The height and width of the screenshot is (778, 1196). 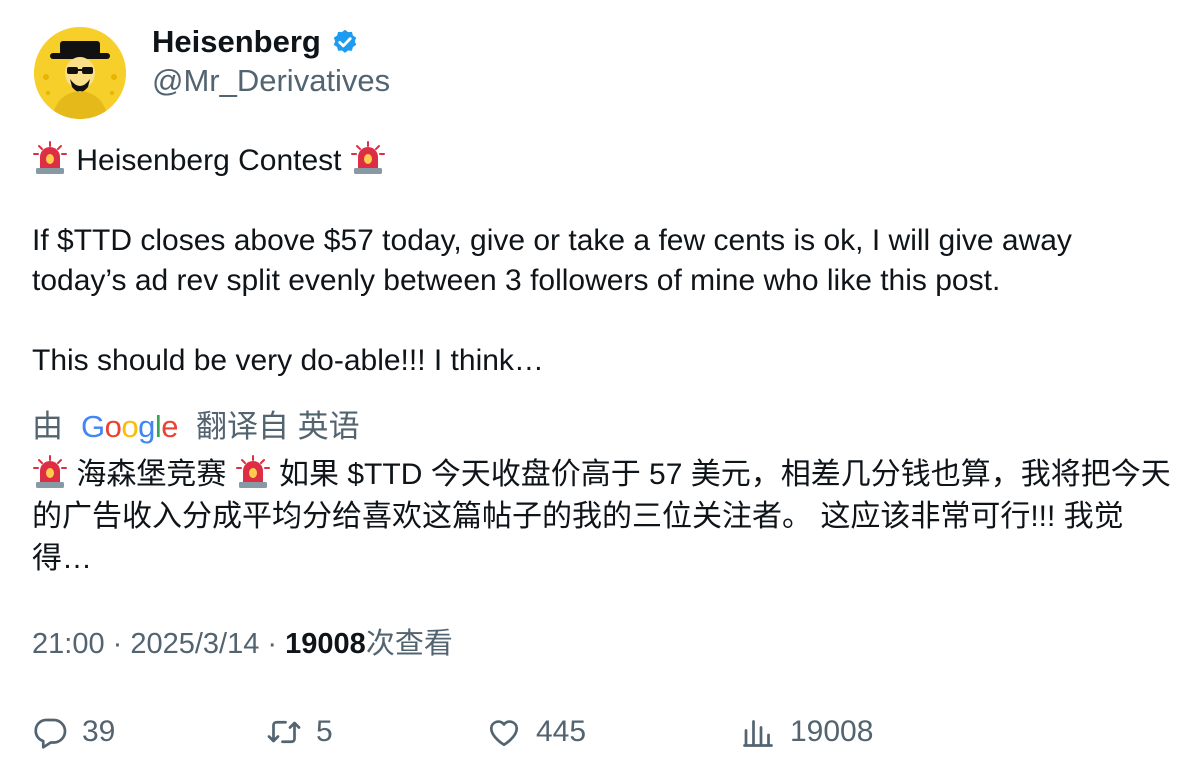 What do you see at coordinates (324, 731) in the screenshot?
I see `repost-count: 5` at bounding box center [324, 731].